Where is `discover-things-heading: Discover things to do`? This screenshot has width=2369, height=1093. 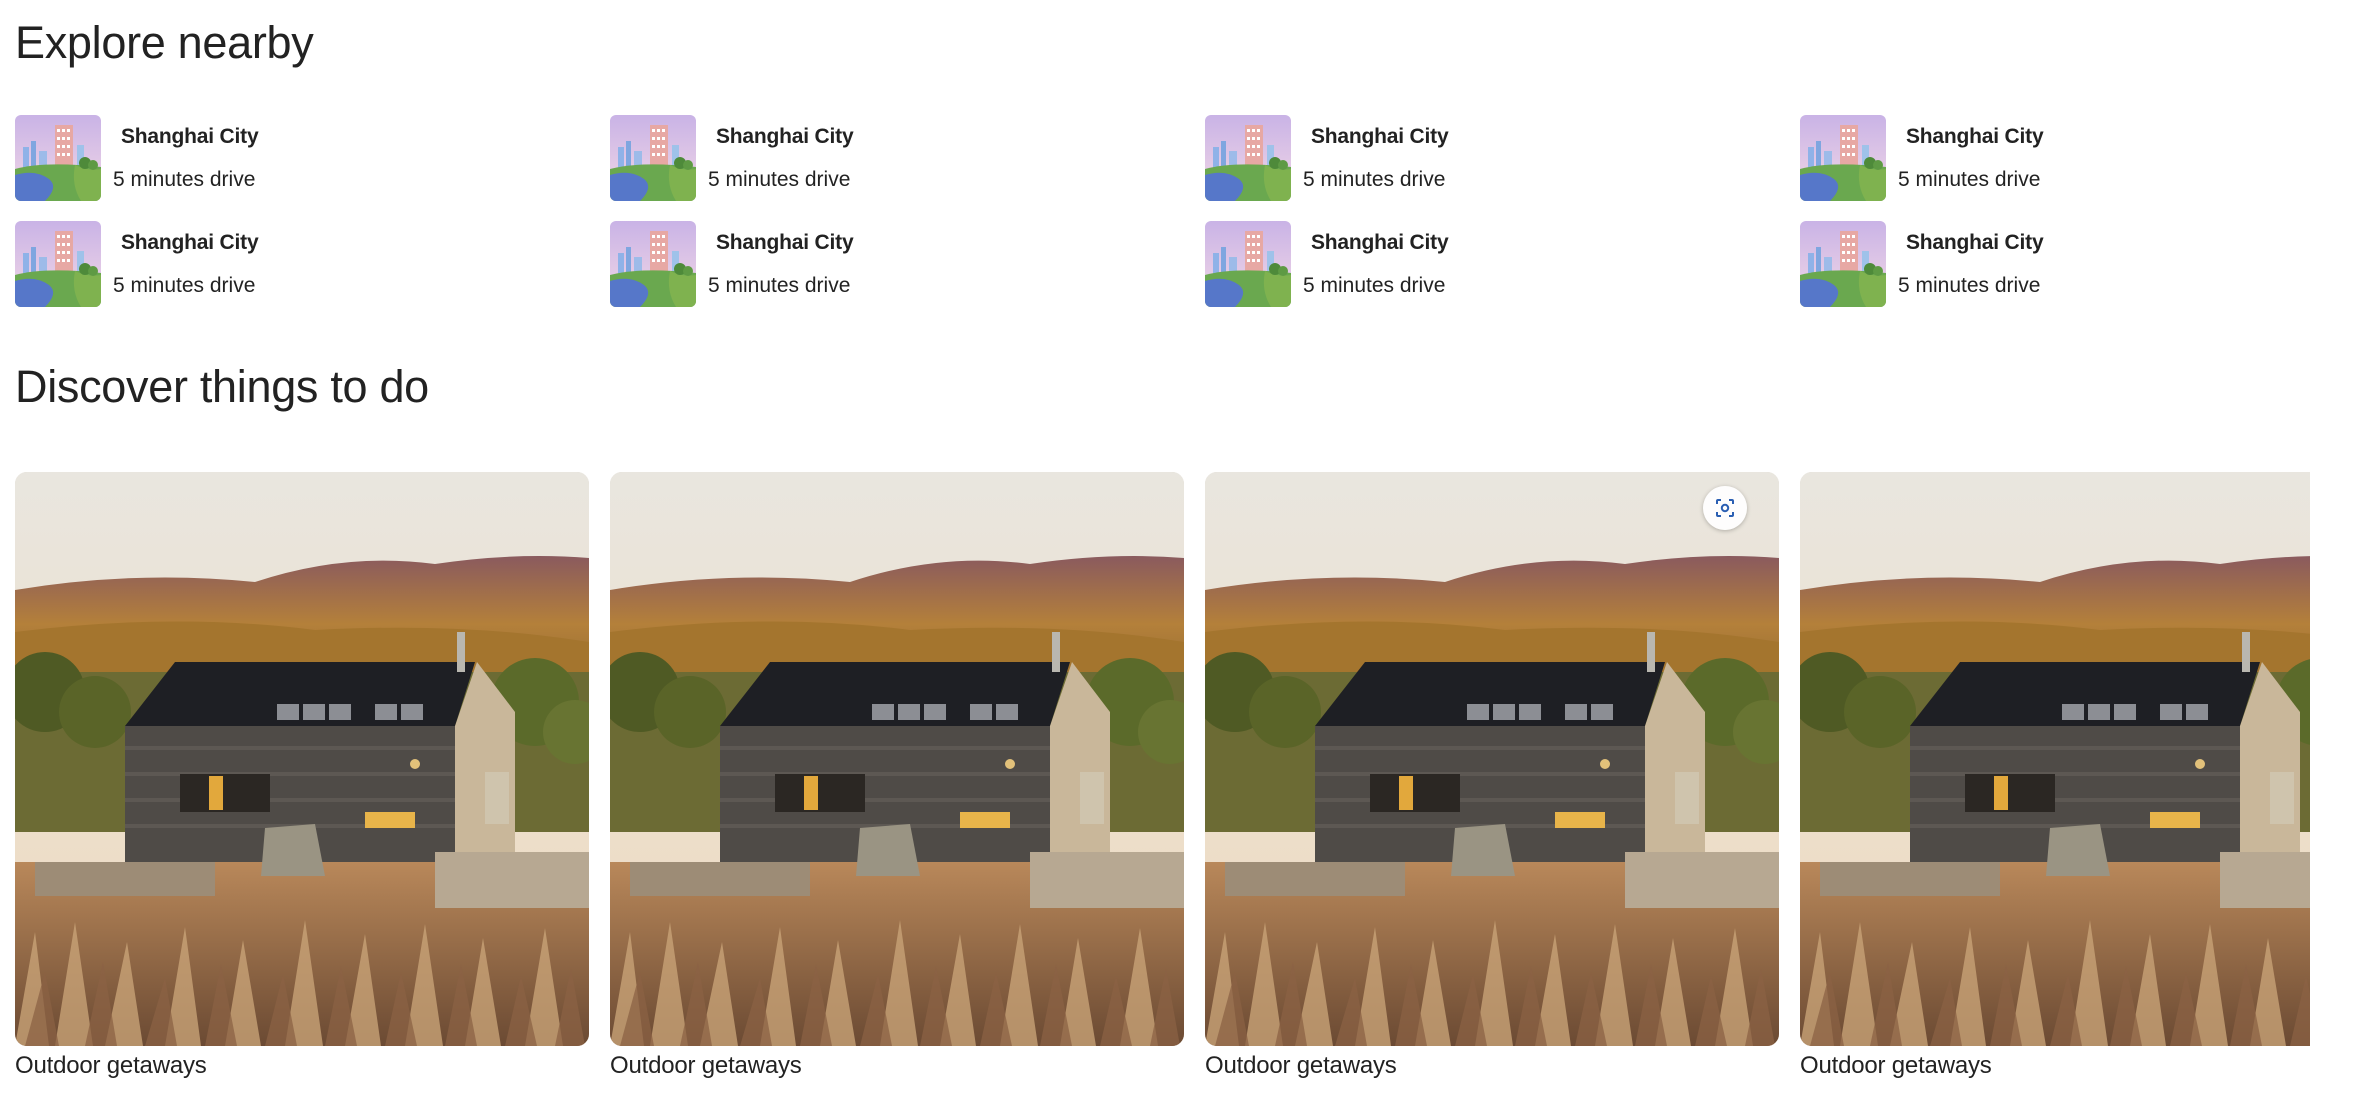
discover-things-heading: Discover things to do is located at coordinates (222, 386).